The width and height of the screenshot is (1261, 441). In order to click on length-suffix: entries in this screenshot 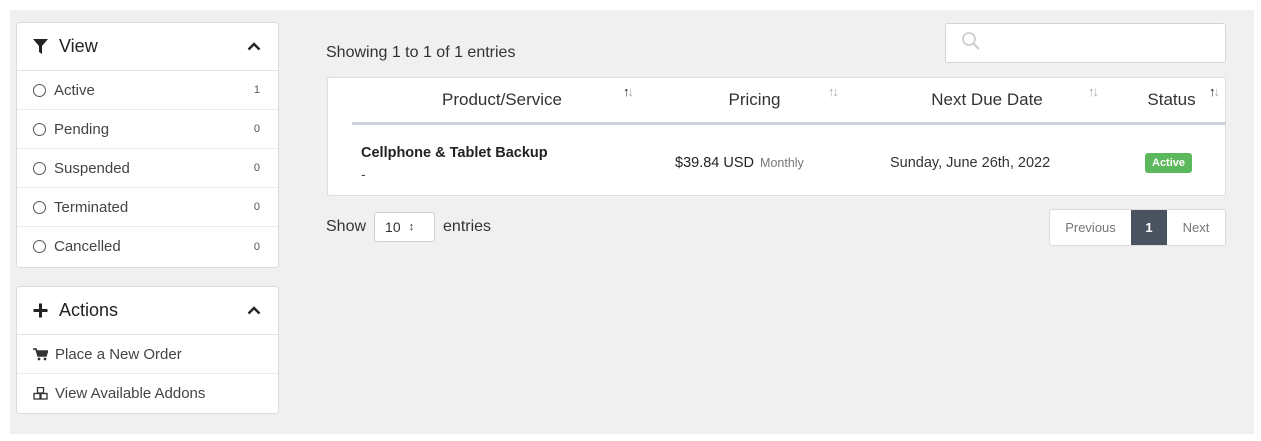, I will do `click(467, 226)`.